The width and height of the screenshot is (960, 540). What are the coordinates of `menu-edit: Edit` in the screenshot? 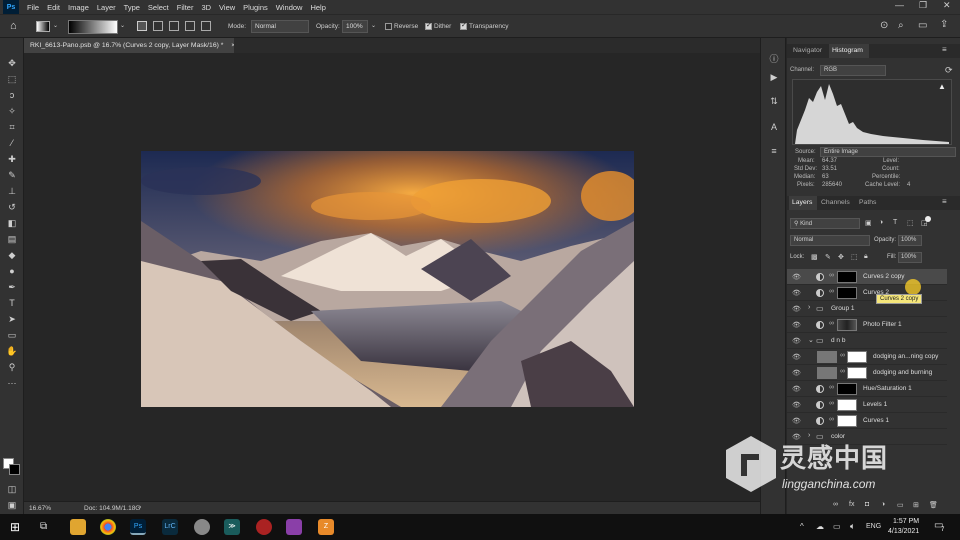 It's located at (53, 7).